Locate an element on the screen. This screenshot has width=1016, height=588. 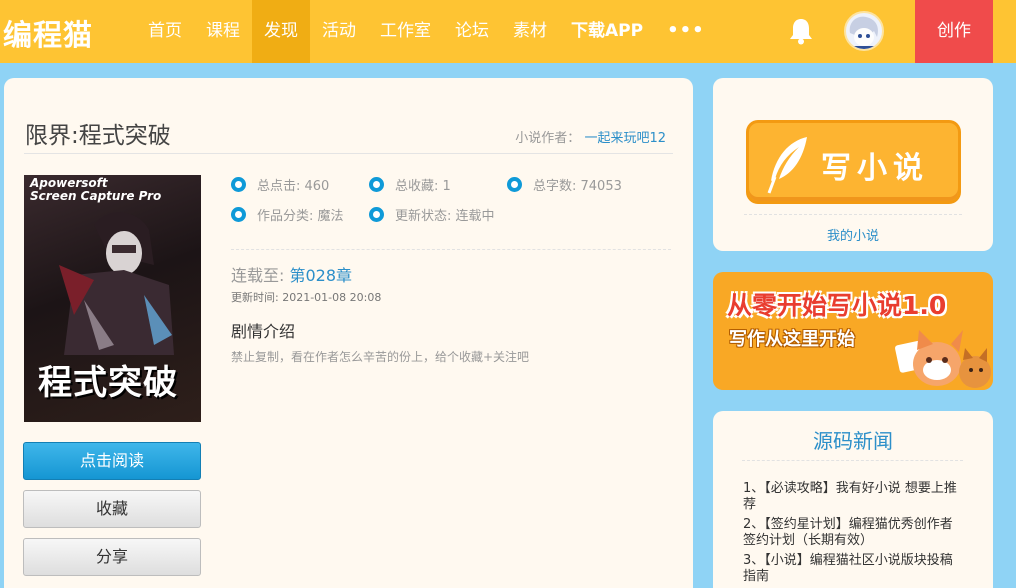
cover-illustration is located at coordinates (116, 283).